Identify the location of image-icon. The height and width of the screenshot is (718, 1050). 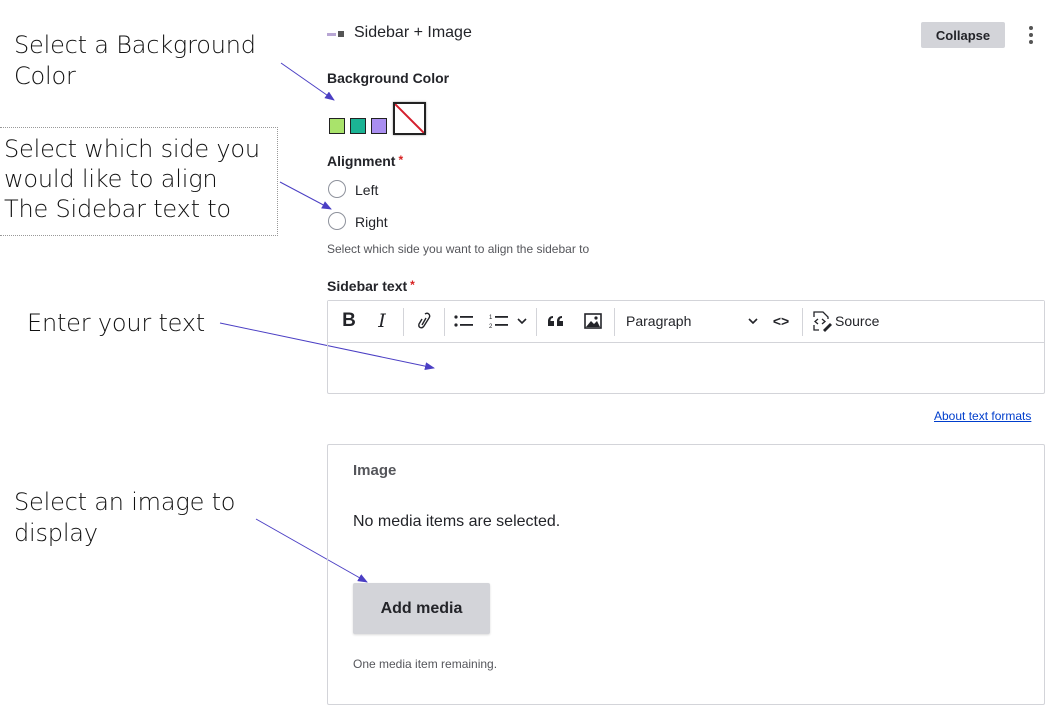
(593, 321).